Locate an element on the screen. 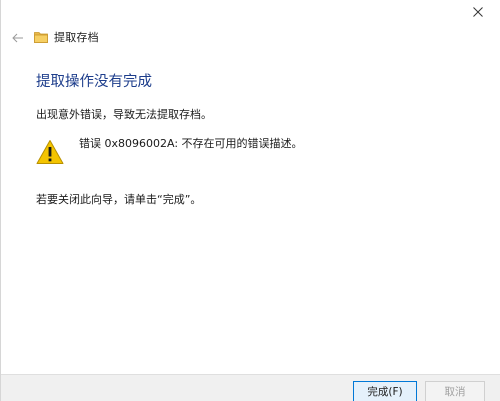 The image size is (500, 401). close-icon is located at coordinates (478, 11).